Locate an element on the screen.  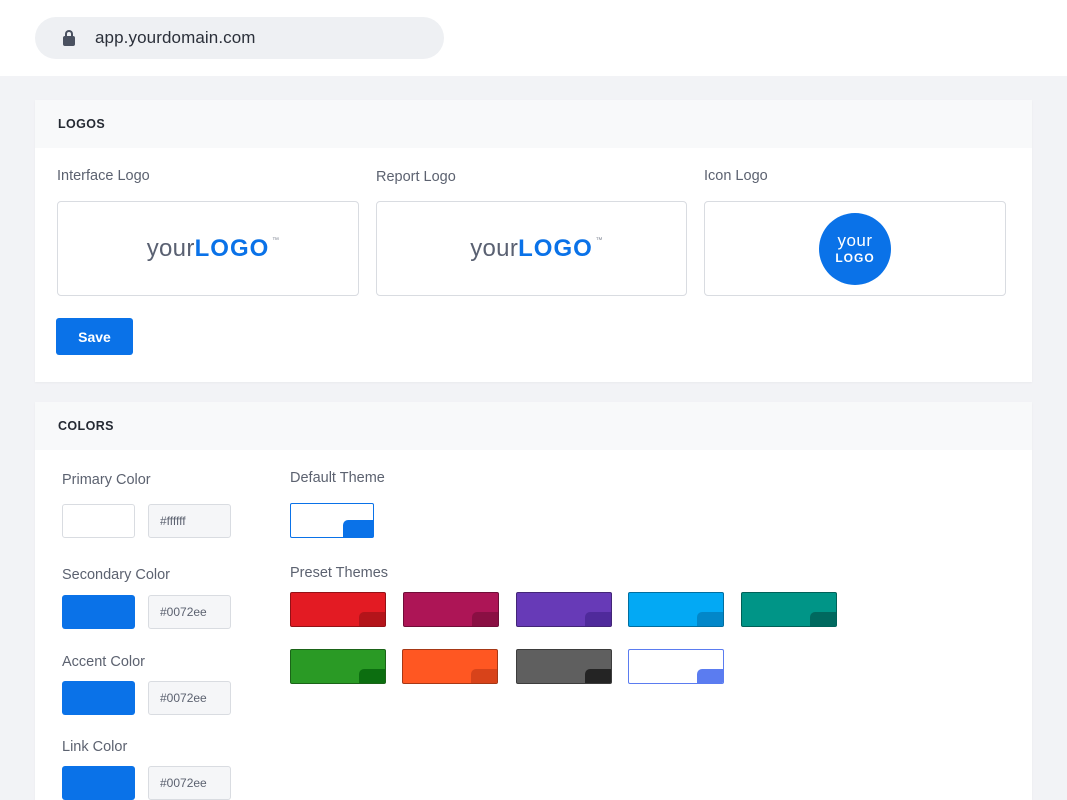
logos-section-header: LOGOS is located at coordinates (533, 124).